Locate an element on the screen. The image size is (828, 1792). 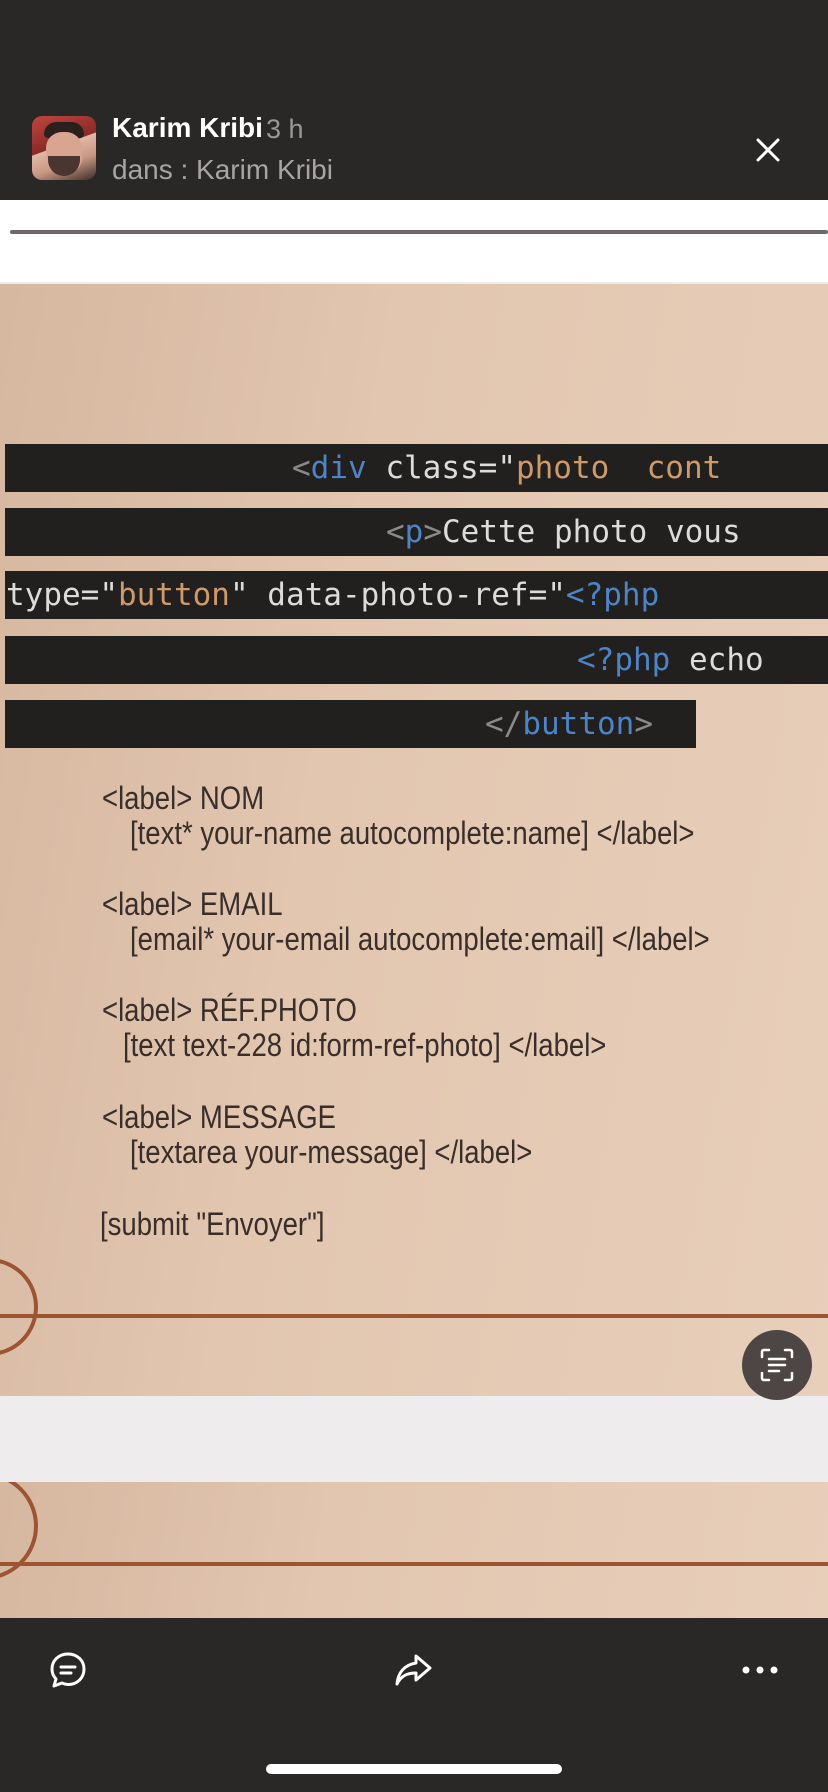
decor-arc is located at coordinates (19, 1307).